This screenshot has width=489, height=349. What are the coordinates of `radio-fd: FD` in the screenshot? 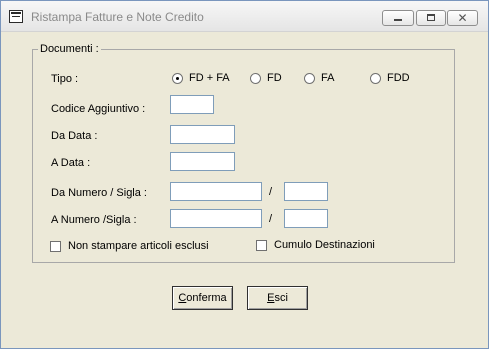 It's located at (266, 78).